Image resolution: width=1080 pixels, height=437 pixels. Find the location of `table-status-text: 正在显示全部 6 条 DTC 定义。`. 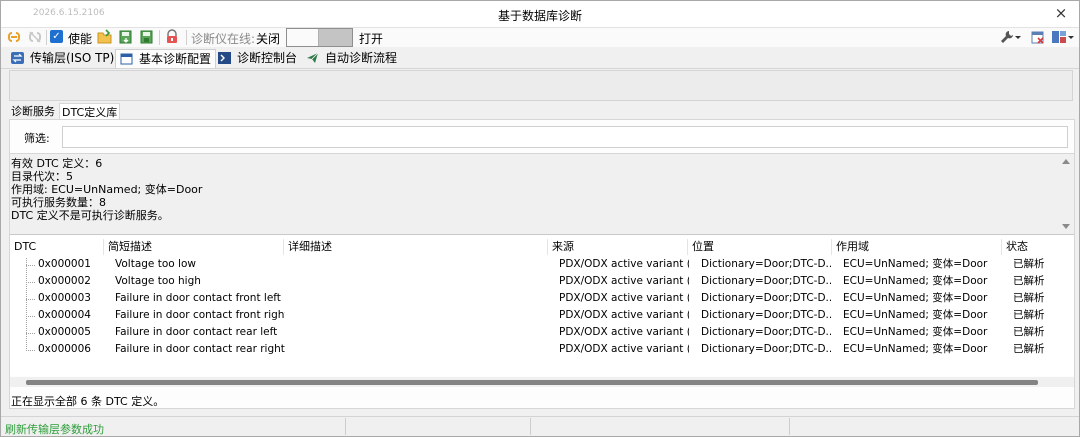

table-status-text: 正在显示全部 6 条 DTC 定义。 is located at coordinates (88, 401).